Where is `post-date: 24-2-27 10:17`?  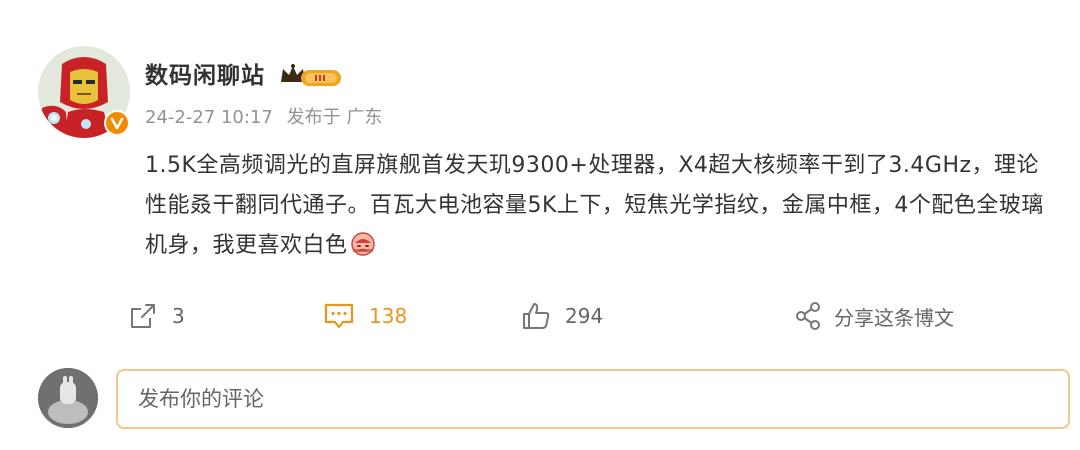 post-date: 24-2-27 10:17 is located at coordinates (209, 117).